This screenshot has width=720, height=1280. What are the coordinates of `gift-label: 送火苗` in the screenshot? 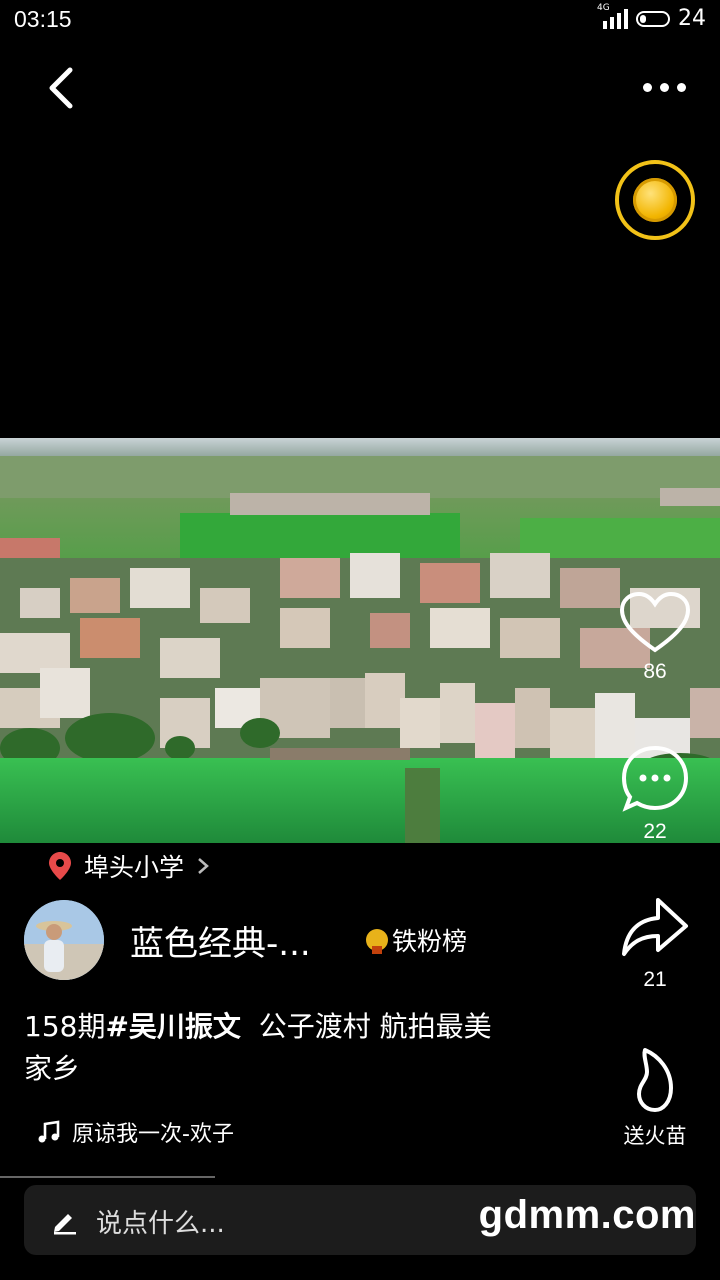 It's located at (655, 1136).